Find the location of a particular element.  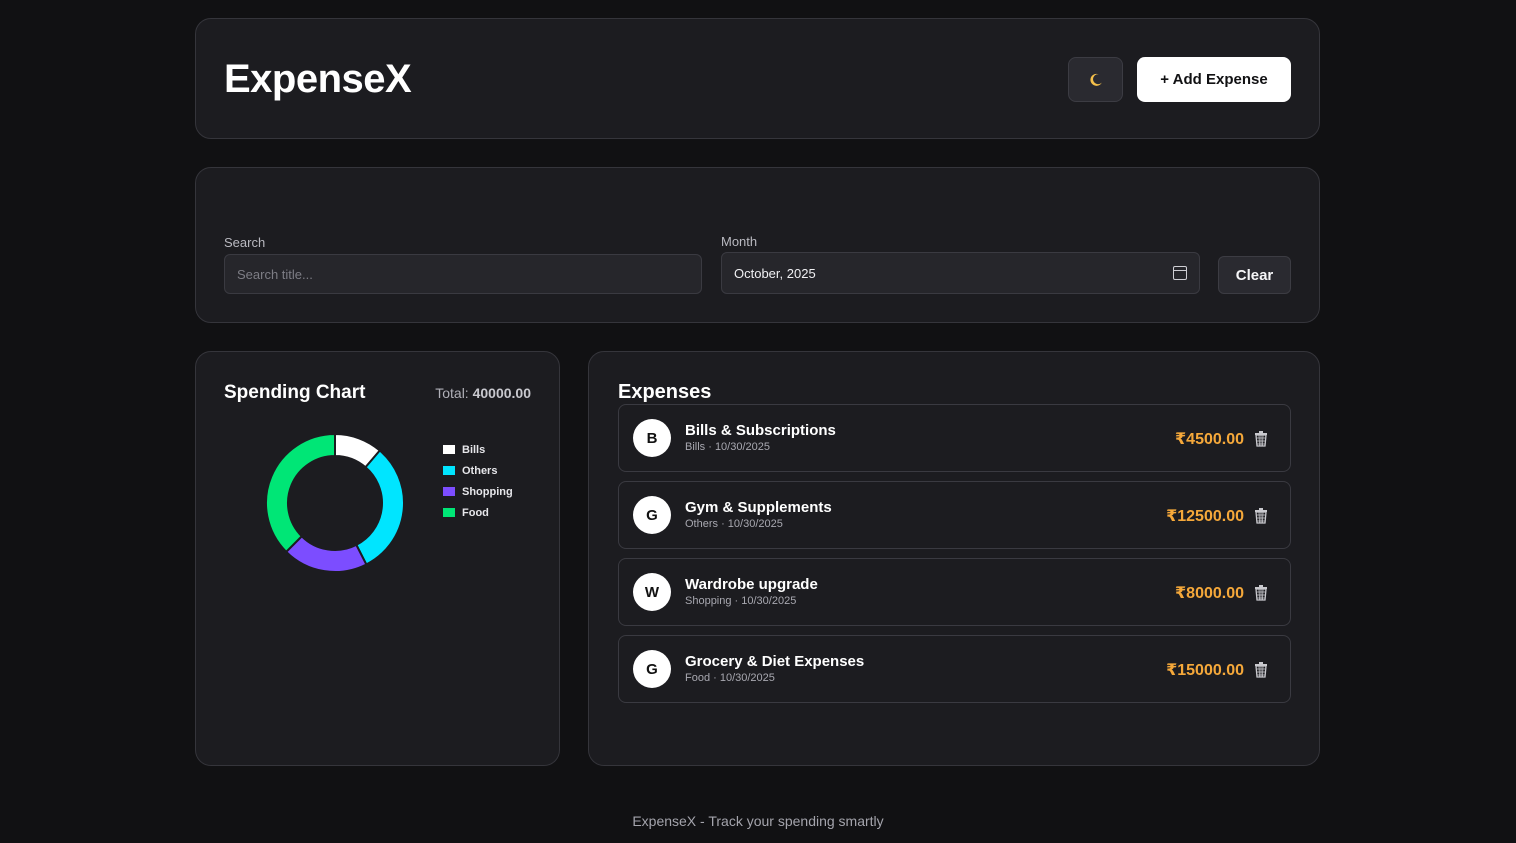

expense-amount: ₹15000.00 is located at coordinates (1205, 670).